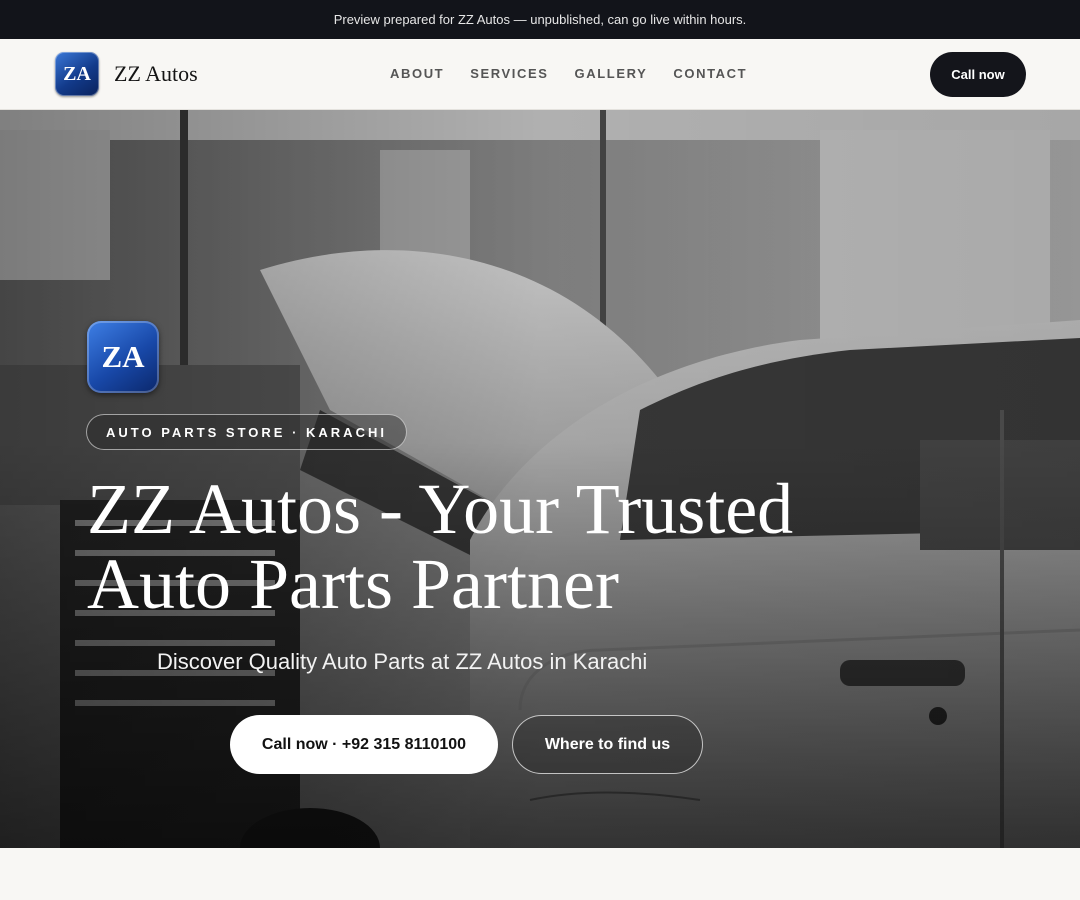 Image resolution: width=1080 pixels, height=900 pixels. Describe the element at coordinates (540, 874) in the screenshot. I see `next-section` at that location.